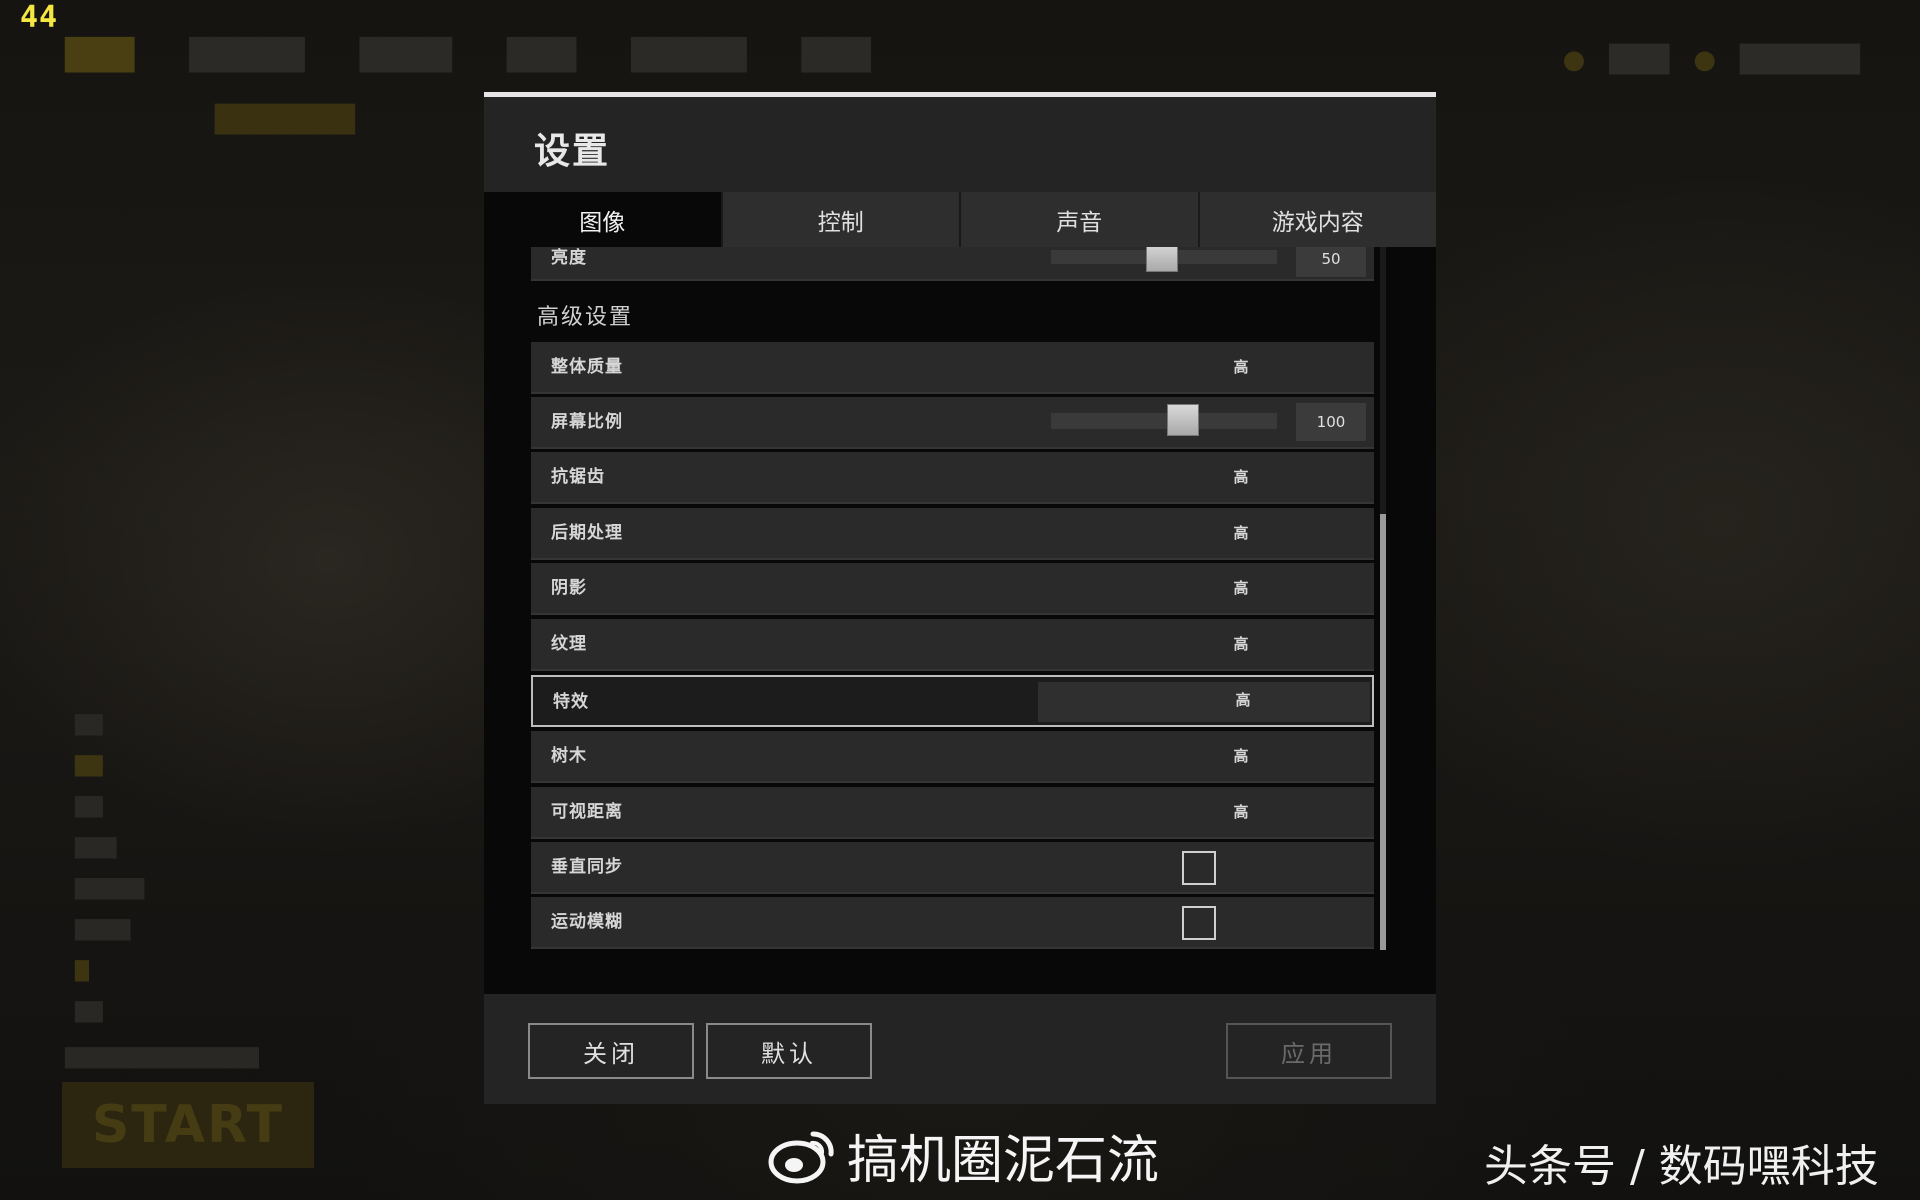 Image resolution: width=1920 pixels, height=1200 pixels. What do you see at coordinates (569, 644) in the screenshot?
I see `setting-label: 纹理` at bounding box center [569, 644].